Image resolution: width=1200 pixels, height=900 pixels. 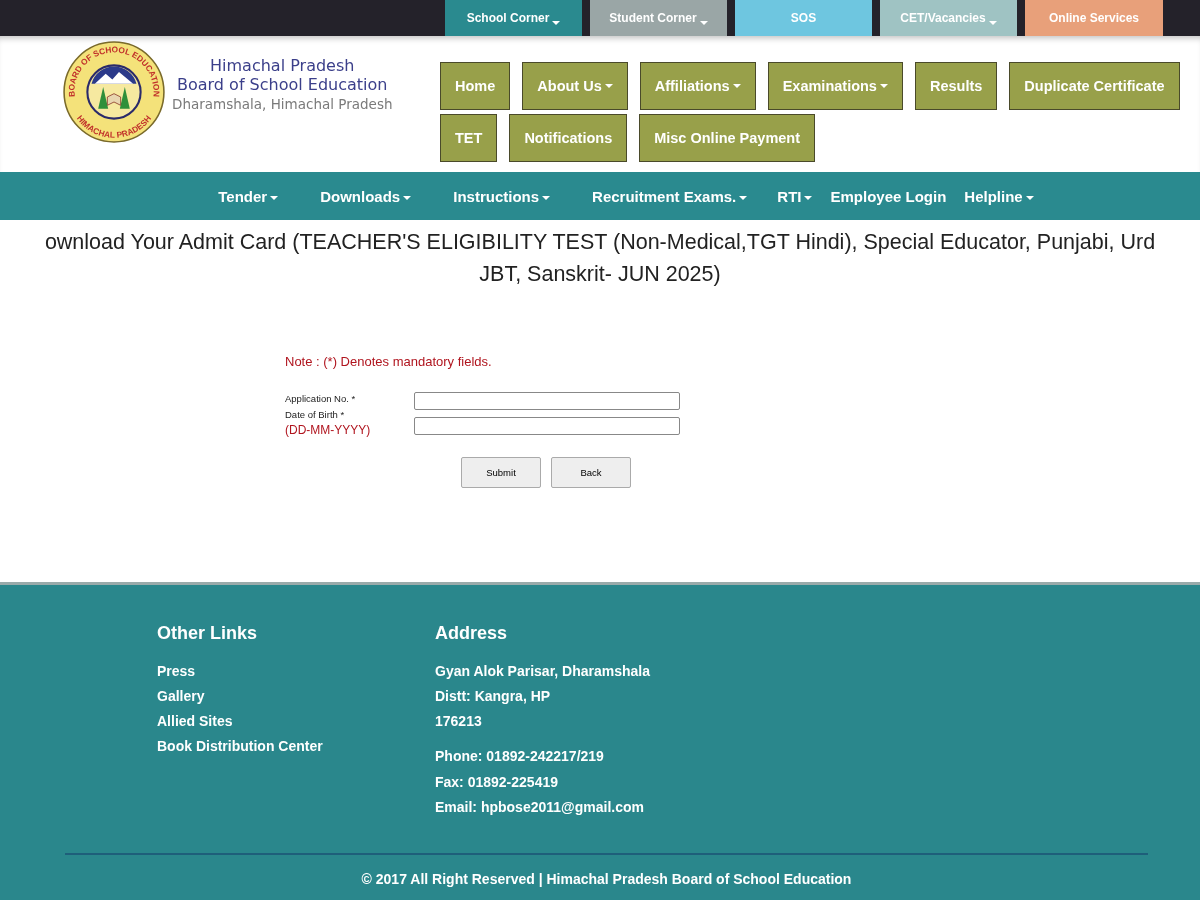 I want to click on main-menu-button: Affiliations, so click(x=697, y=86).